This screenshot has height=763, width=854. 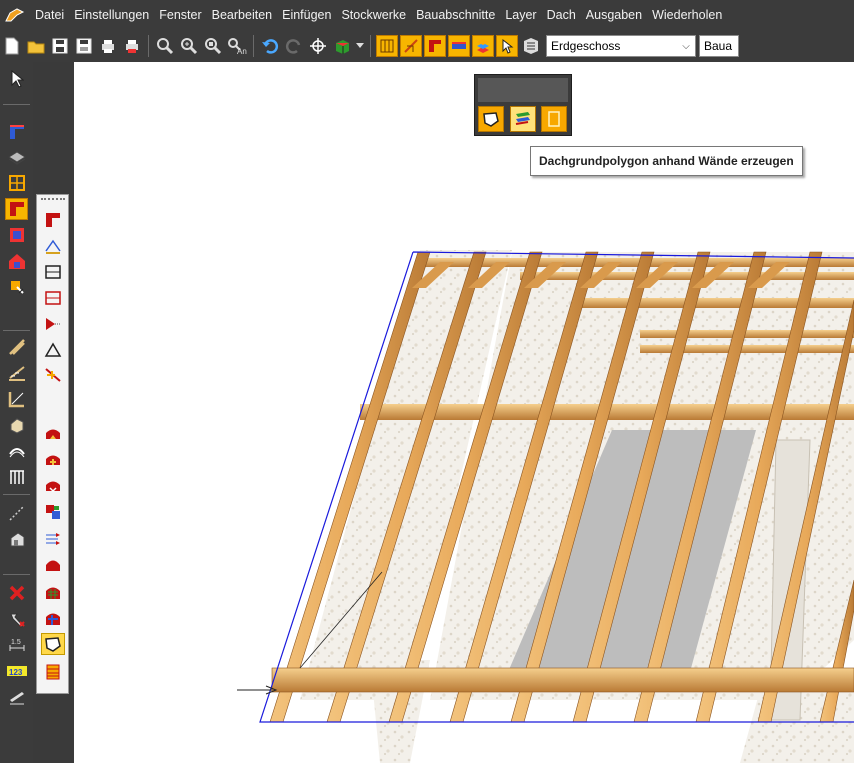 I want to click on chevron-down-icon: ⌵, so click(x=686, y=46).